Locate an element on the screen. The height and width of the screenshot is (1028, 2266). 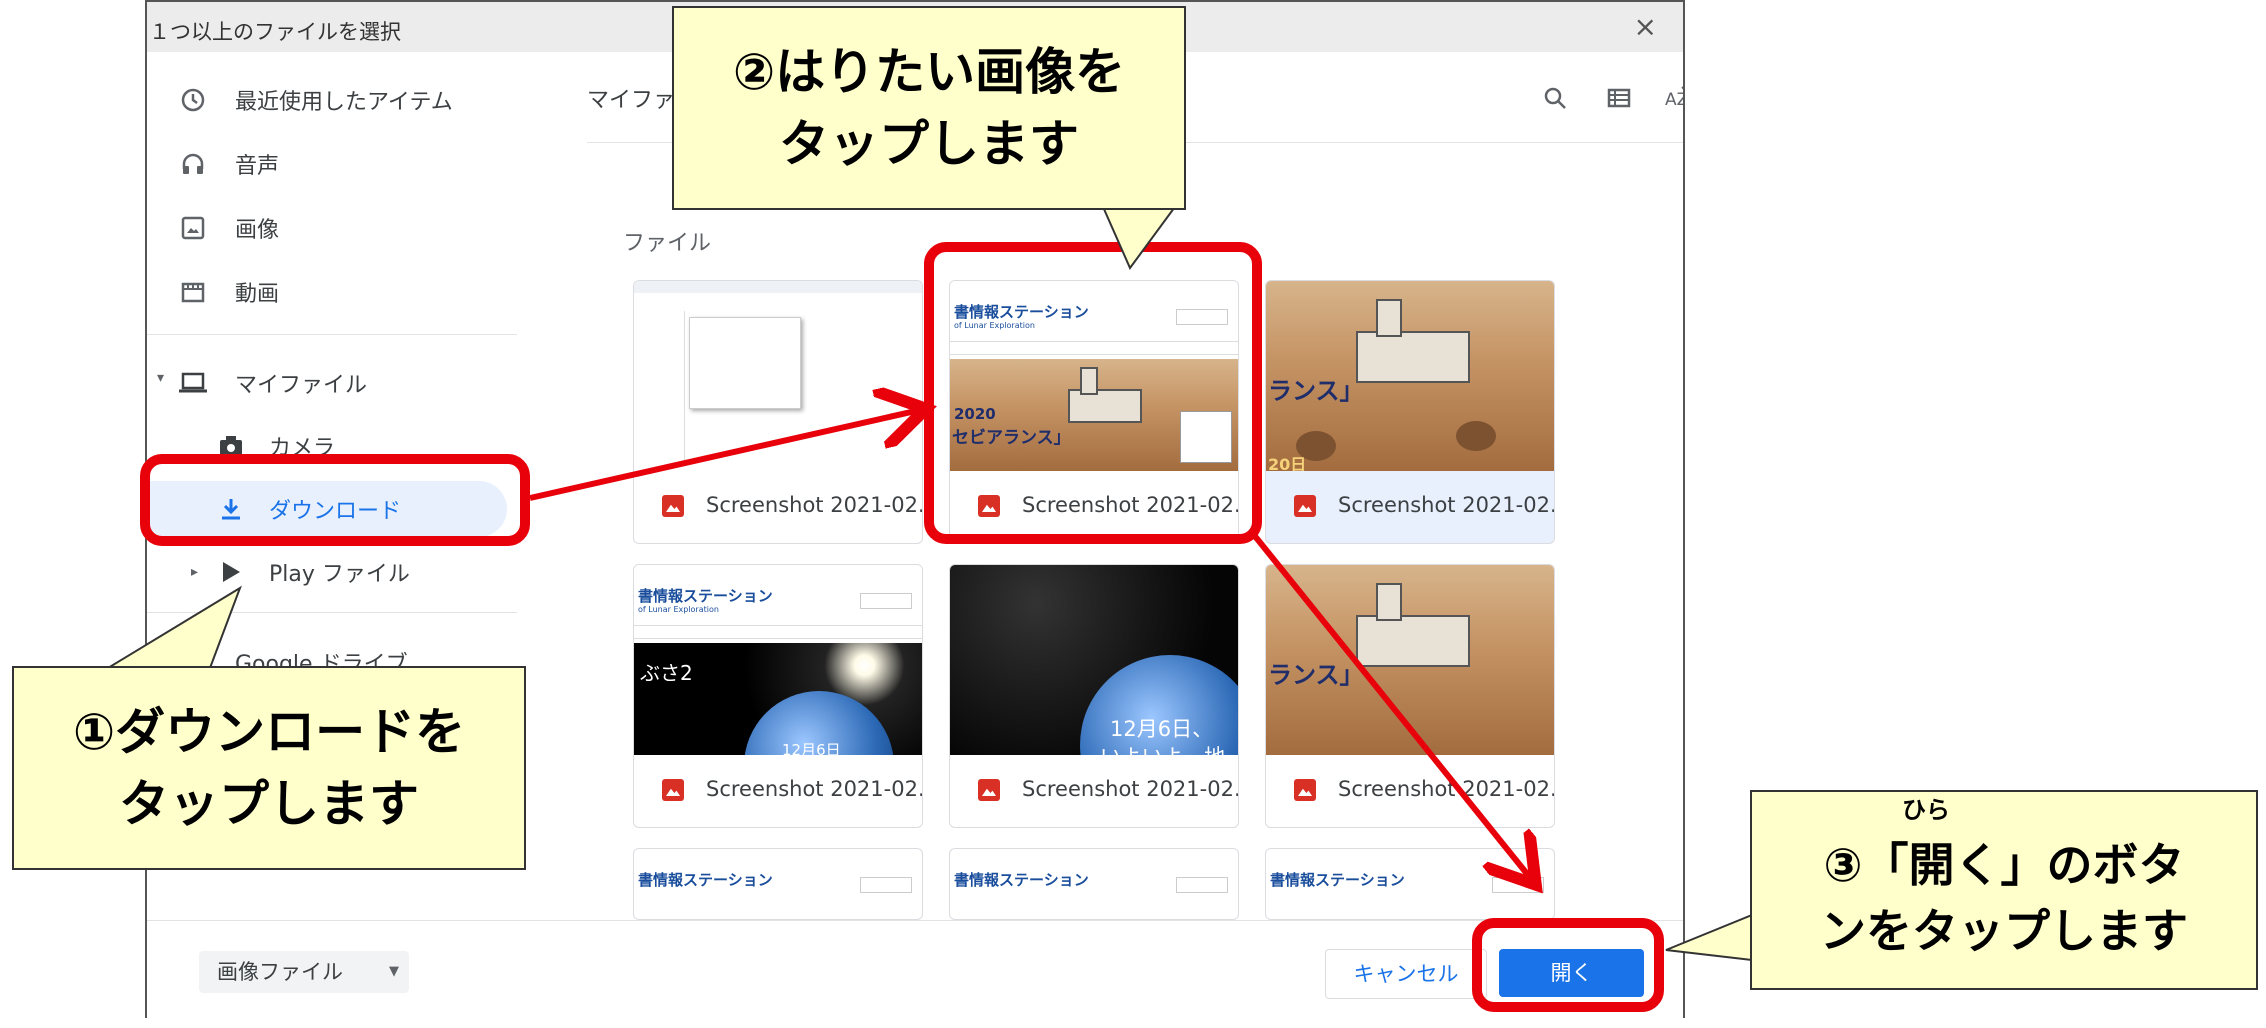
sidebar-item-label: マイファイル is located at coordinates (301, 385).